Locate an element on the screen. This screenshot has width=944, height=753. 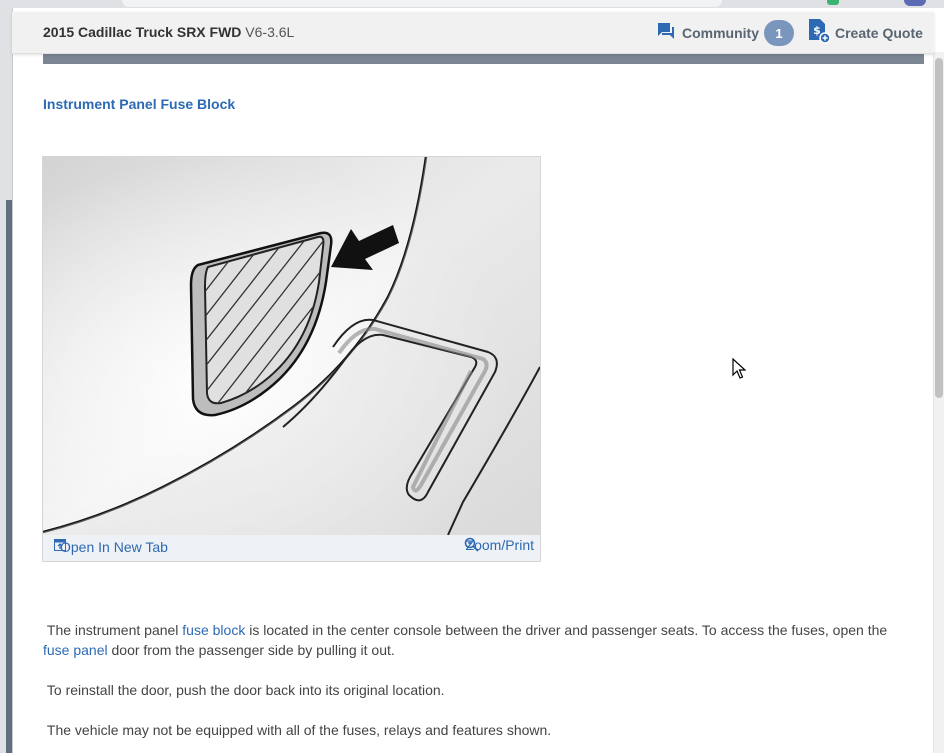
scrollbar-thumb is located at coordinates (939, 228).